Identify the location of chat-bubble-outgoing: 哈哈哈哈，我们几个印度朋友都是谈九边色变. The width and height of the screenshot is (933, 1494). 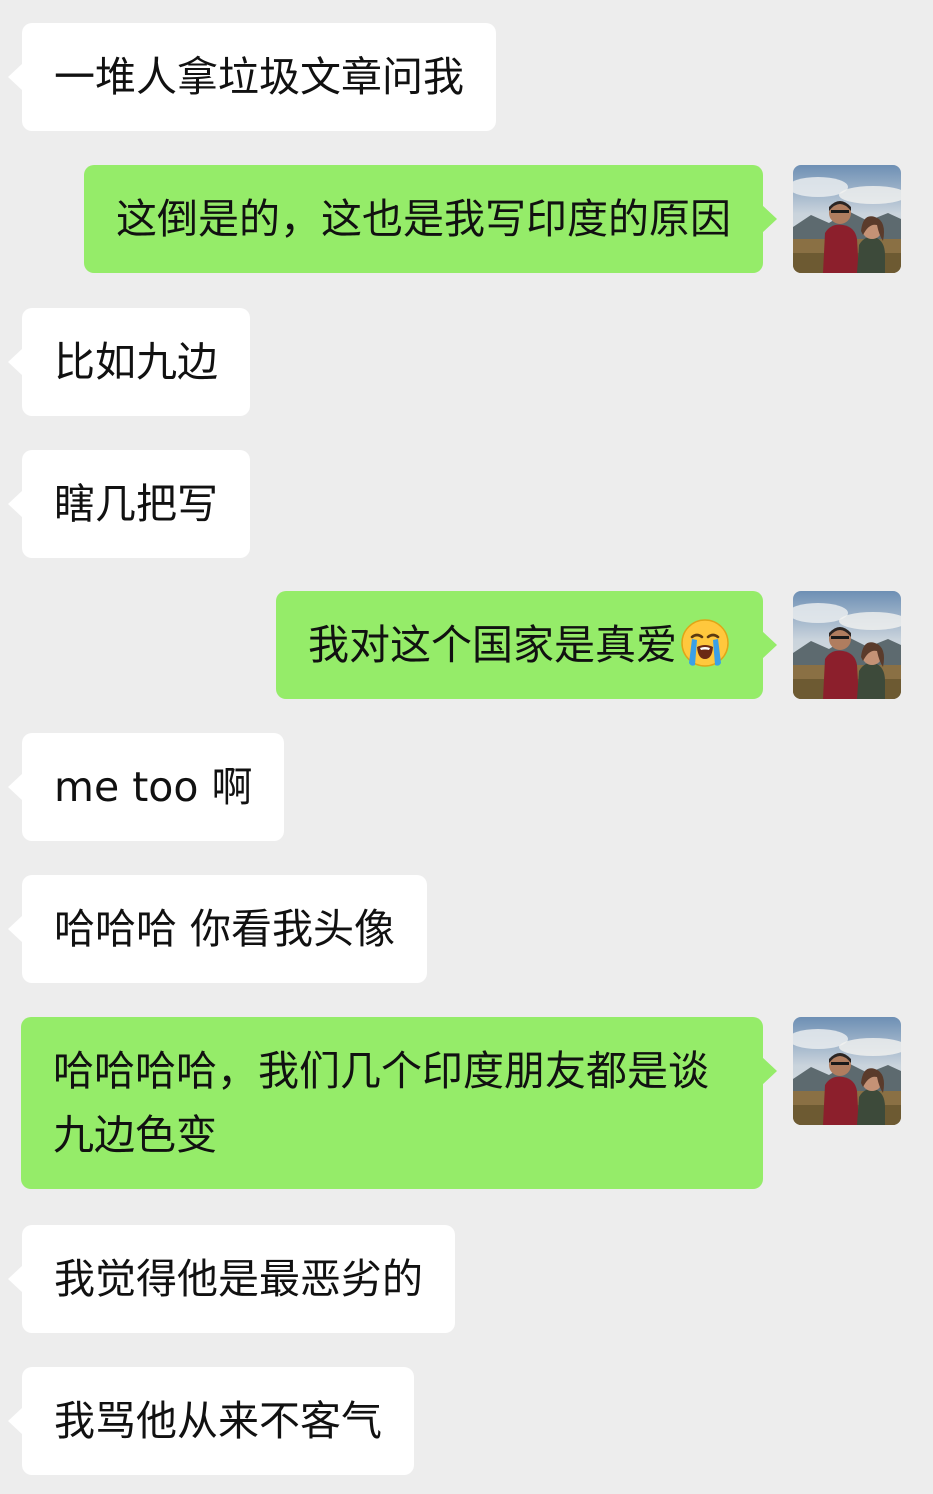
(399, 1103).